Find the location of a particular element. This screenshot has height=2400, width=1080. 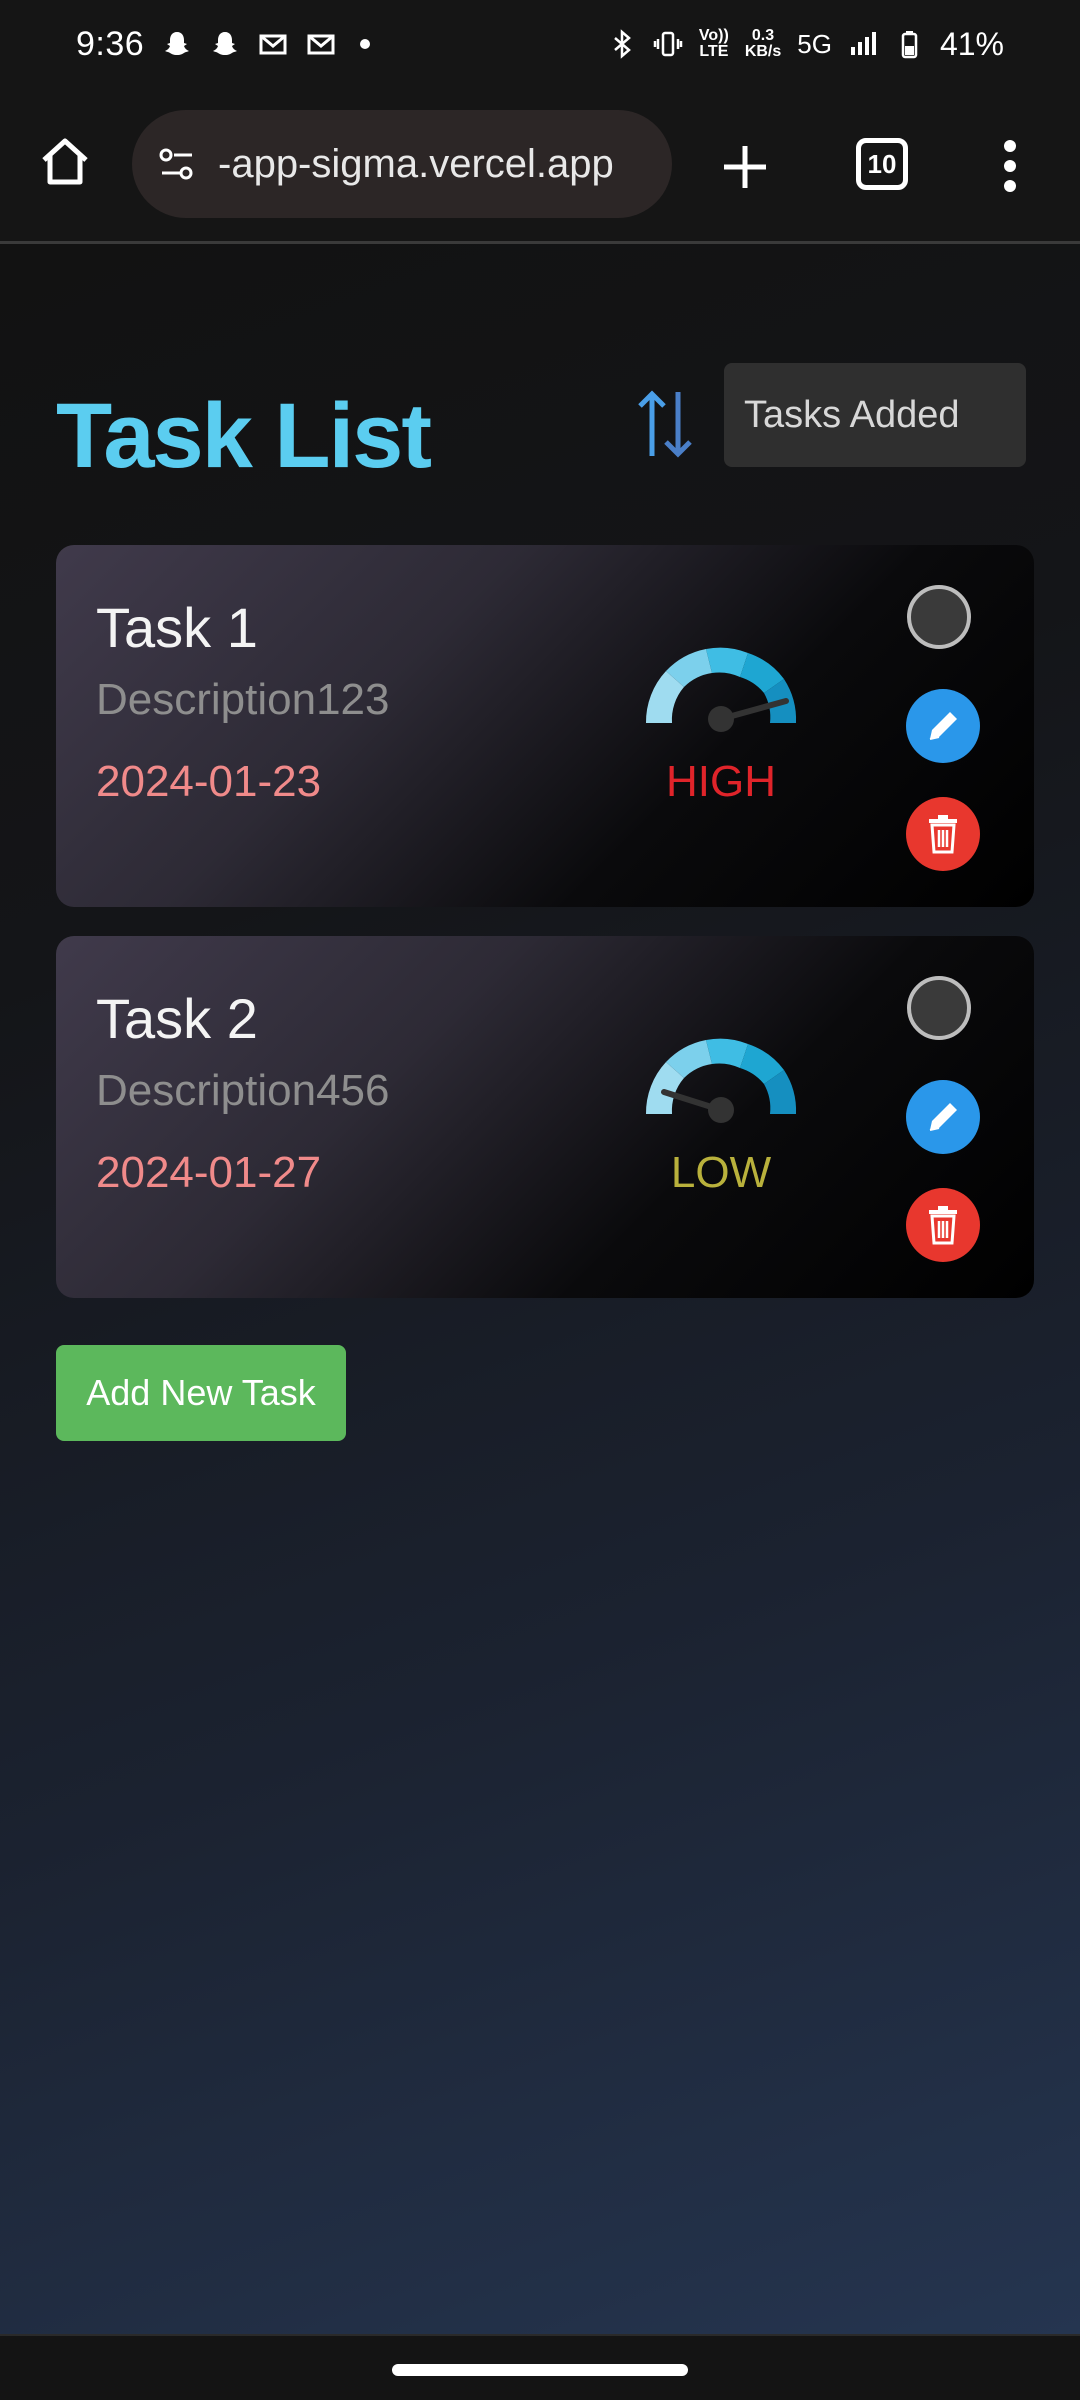

status-bar: 9:36 Vo)) LTE 0.3 KB/s 5G 41% is located at coordinates (540, 44).